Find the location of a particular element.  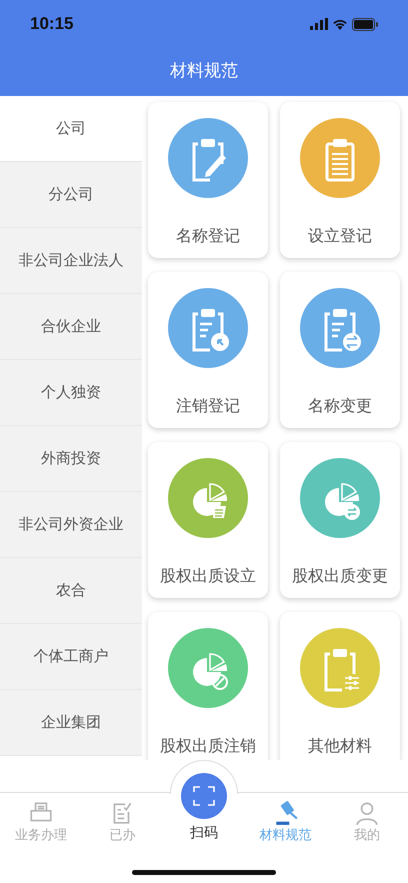

card-label: 其他材料 is located at coordinates (340, 746).